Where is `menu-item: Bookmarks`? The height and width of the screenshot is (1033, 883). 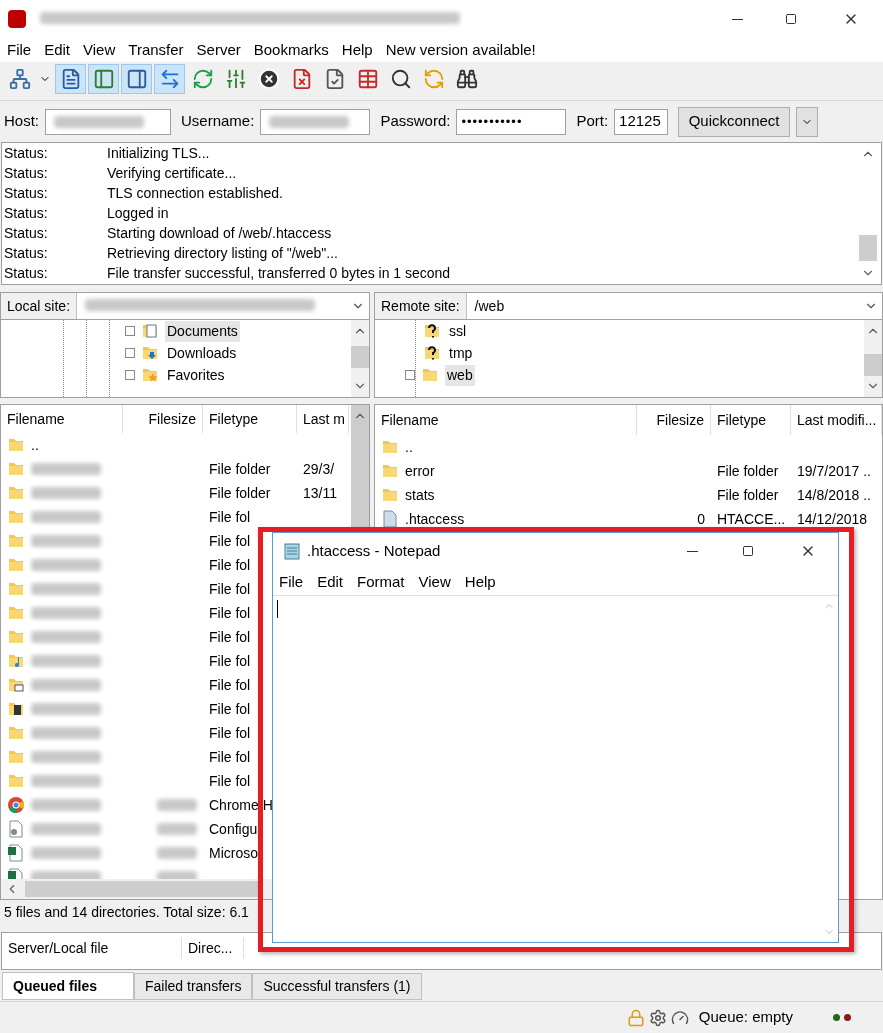 menu-item: Bookmarks is located at coordinates (291, 50).